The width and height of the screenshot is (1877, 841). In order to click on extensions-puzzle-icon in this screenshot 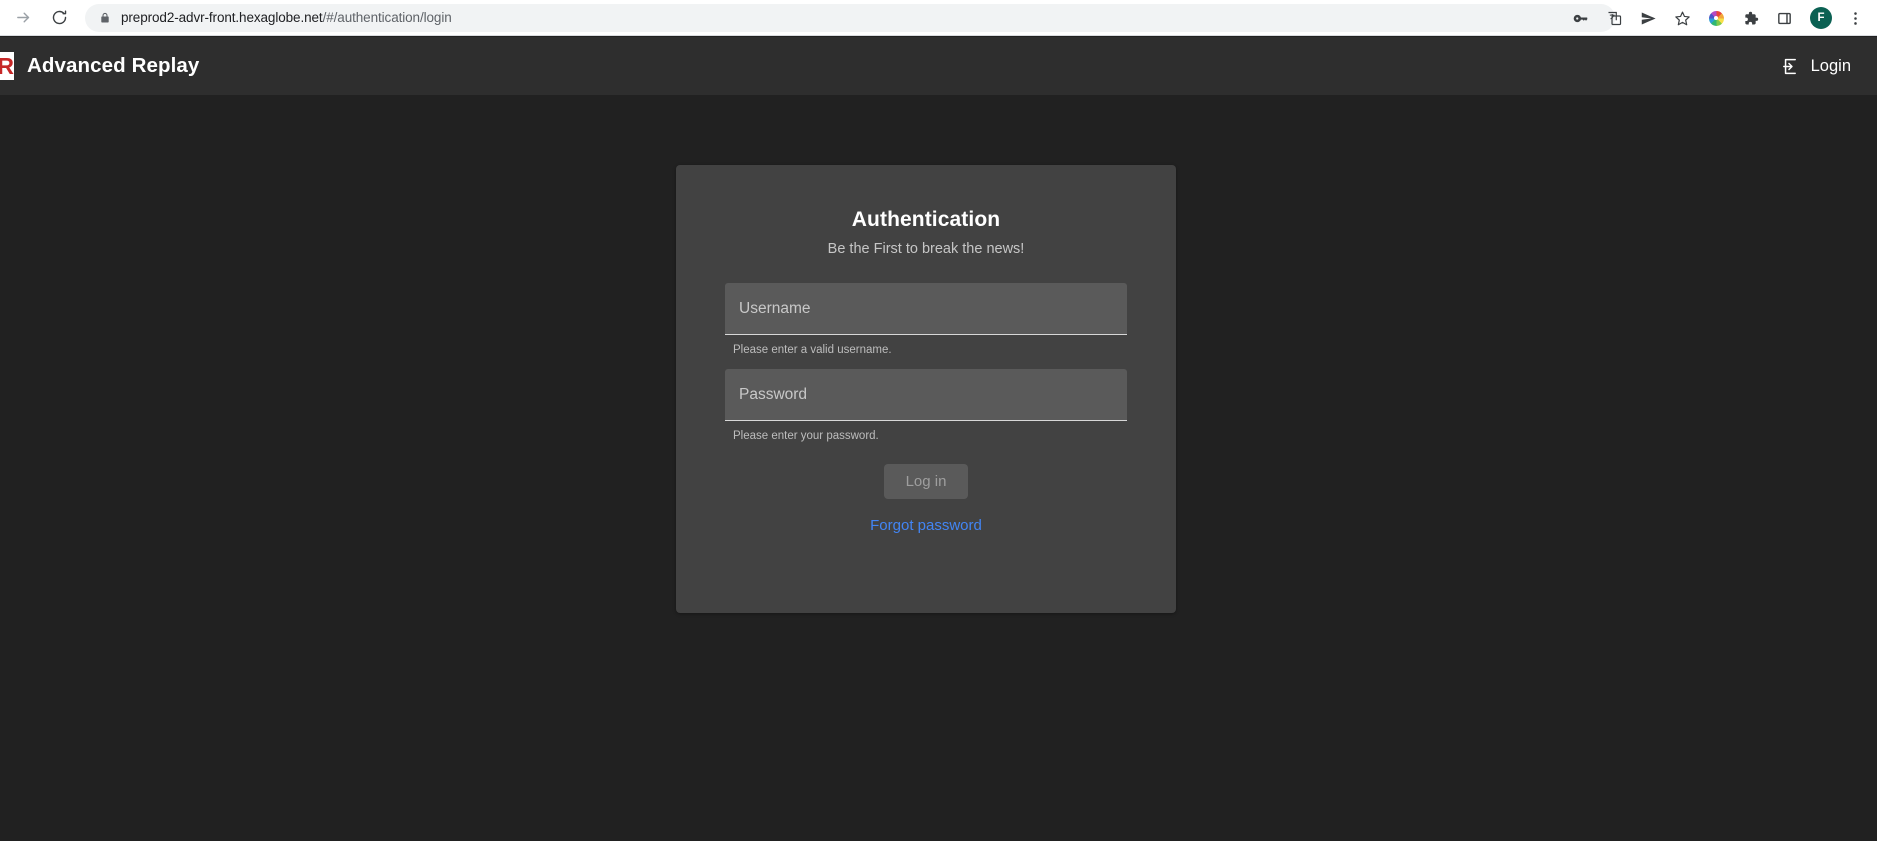, I will do `click(1751, 17)`.